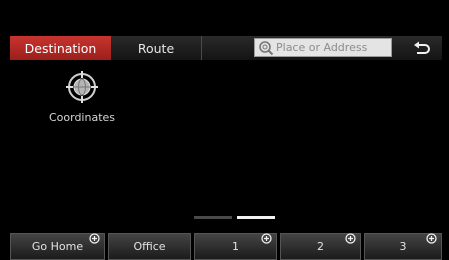 The width and height of the screenshot is (449, 260). I want to click on search-icon, so click(266, 47).